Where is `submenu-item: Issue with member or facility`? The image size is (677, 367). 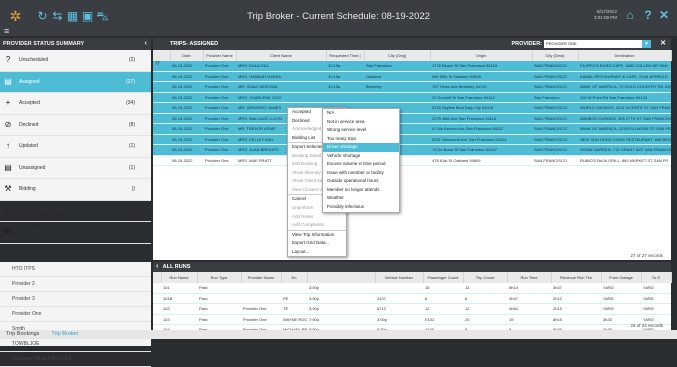
submenu-item: Issue with member or facility is located at coordinates (361, 173).